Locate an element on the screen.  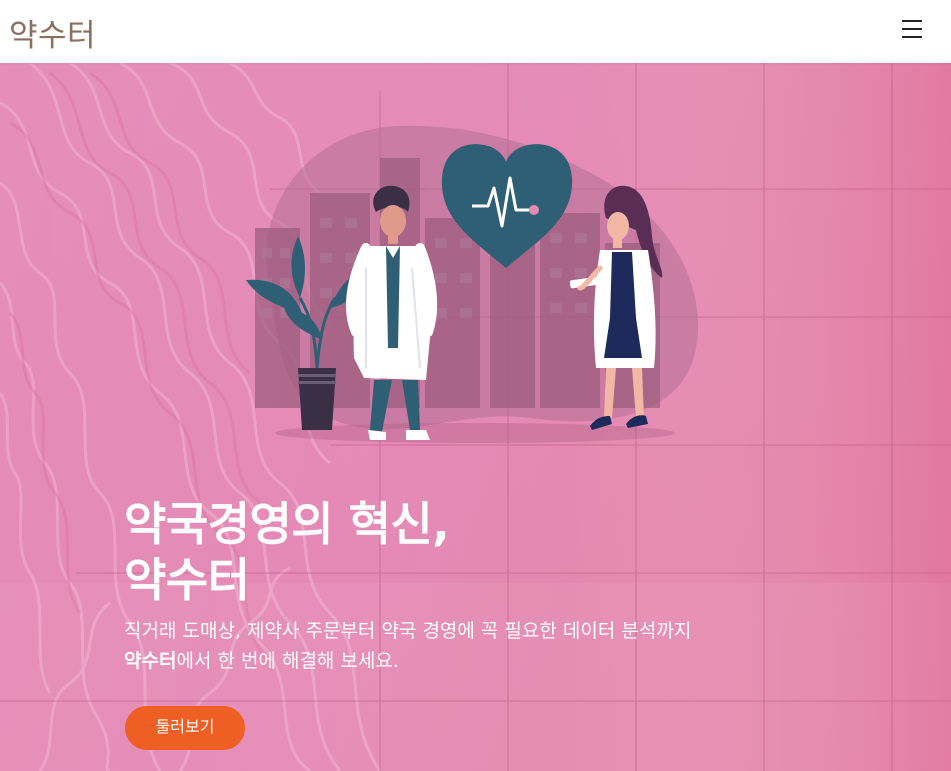
hamburger-menu-icon is located at coordinates (912, 29).